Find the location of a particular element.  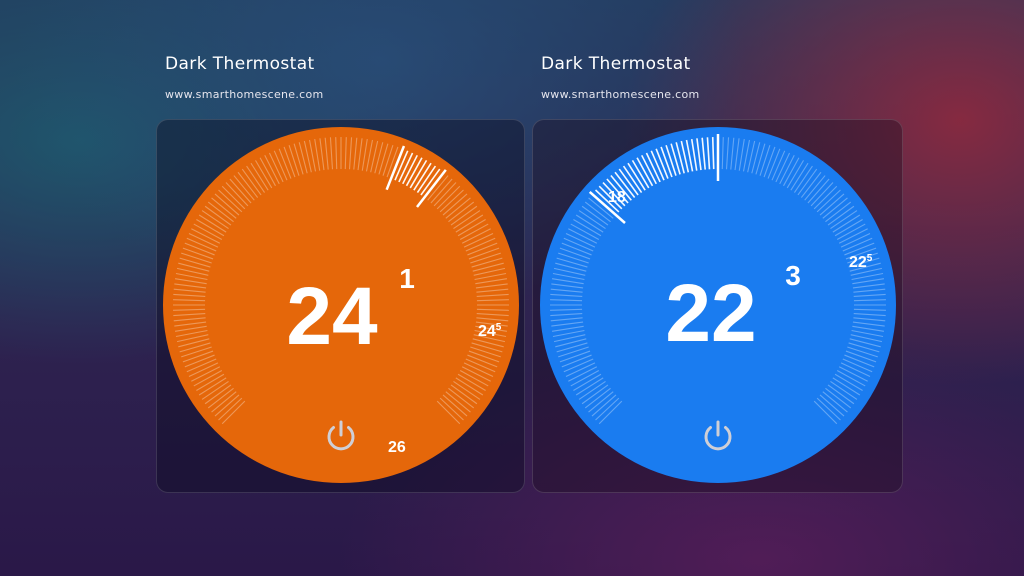

thermostat-2-title: Dark Thermostat is located at coordinates (616, 64).